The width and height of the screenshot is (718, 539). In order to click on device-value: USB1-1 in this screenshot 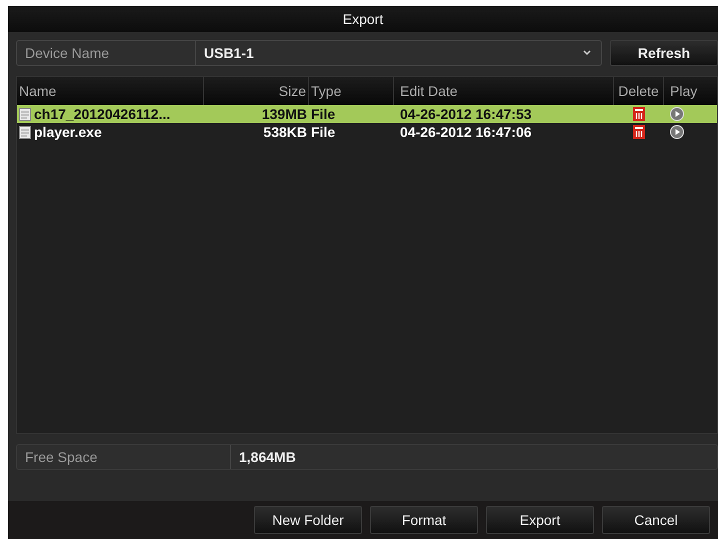, I will do `click(229, 53)`.